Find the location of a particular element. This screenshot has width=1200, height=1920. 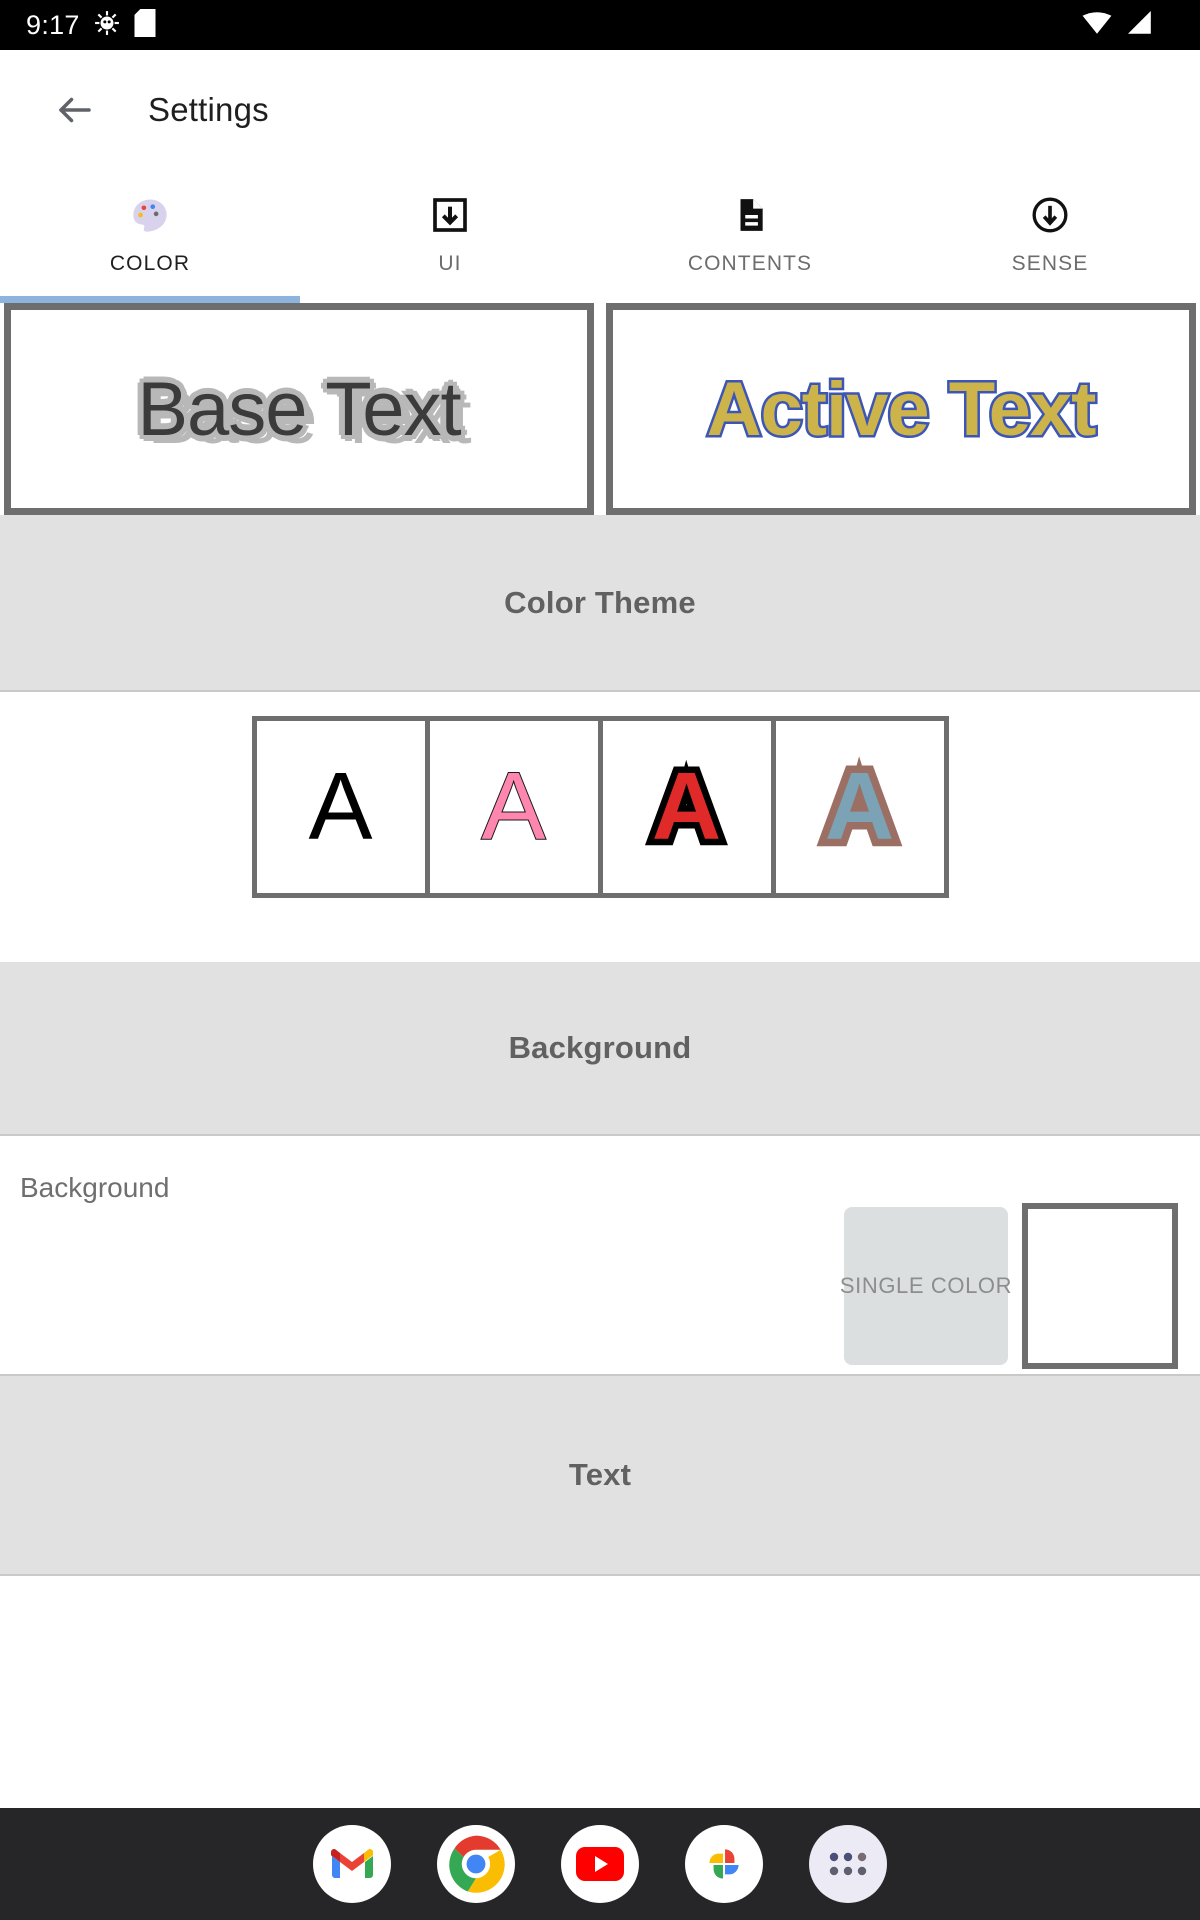

color-theme-swatch-2: A is located at coordinates (513, 807).